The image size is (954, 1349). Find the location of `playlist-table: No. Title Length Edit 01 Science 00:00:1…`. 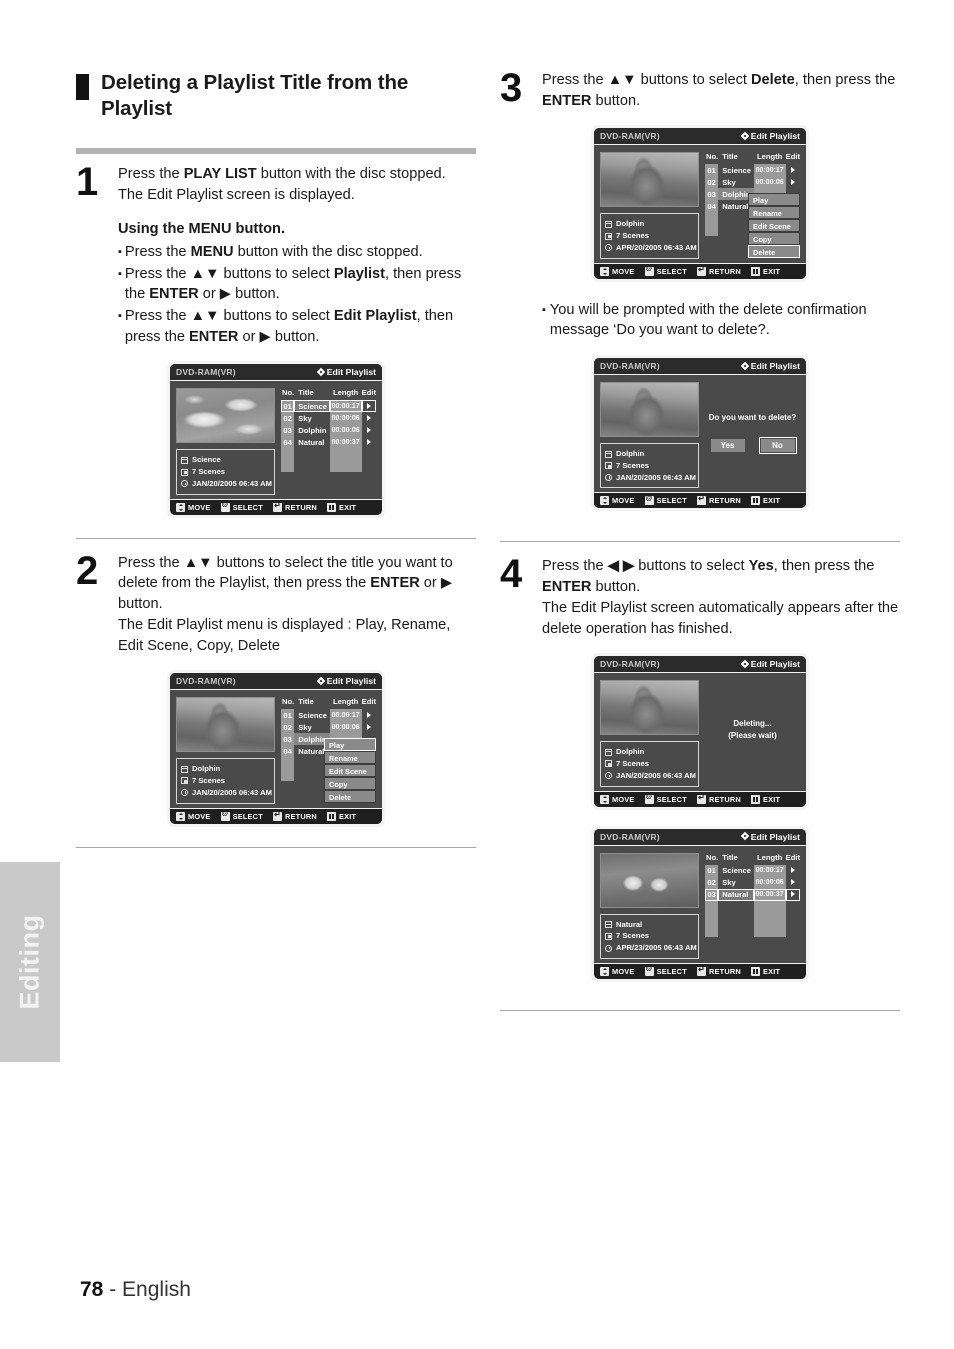

playlist-table: No. Title Length Edit 01 Science 00:00:1… is located at coordinates (328, 430).